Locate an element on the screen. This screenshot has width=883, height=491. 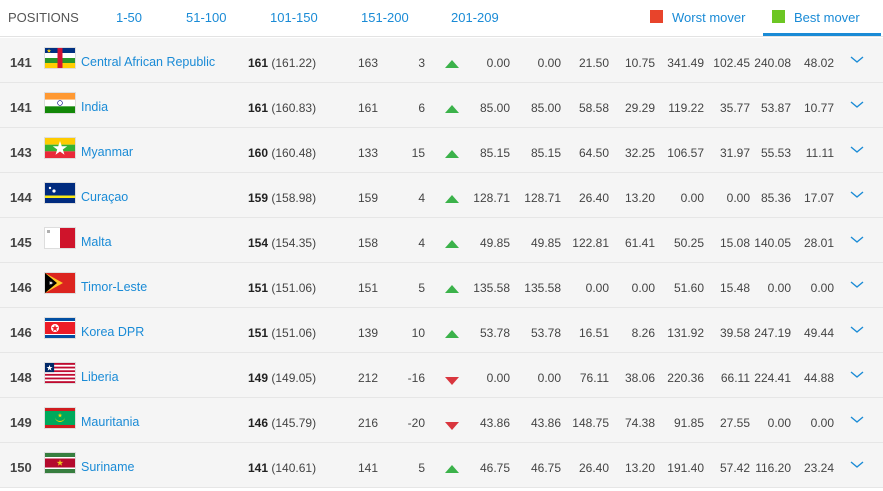
country-link: Suriname is located at coordinates (108, 467).